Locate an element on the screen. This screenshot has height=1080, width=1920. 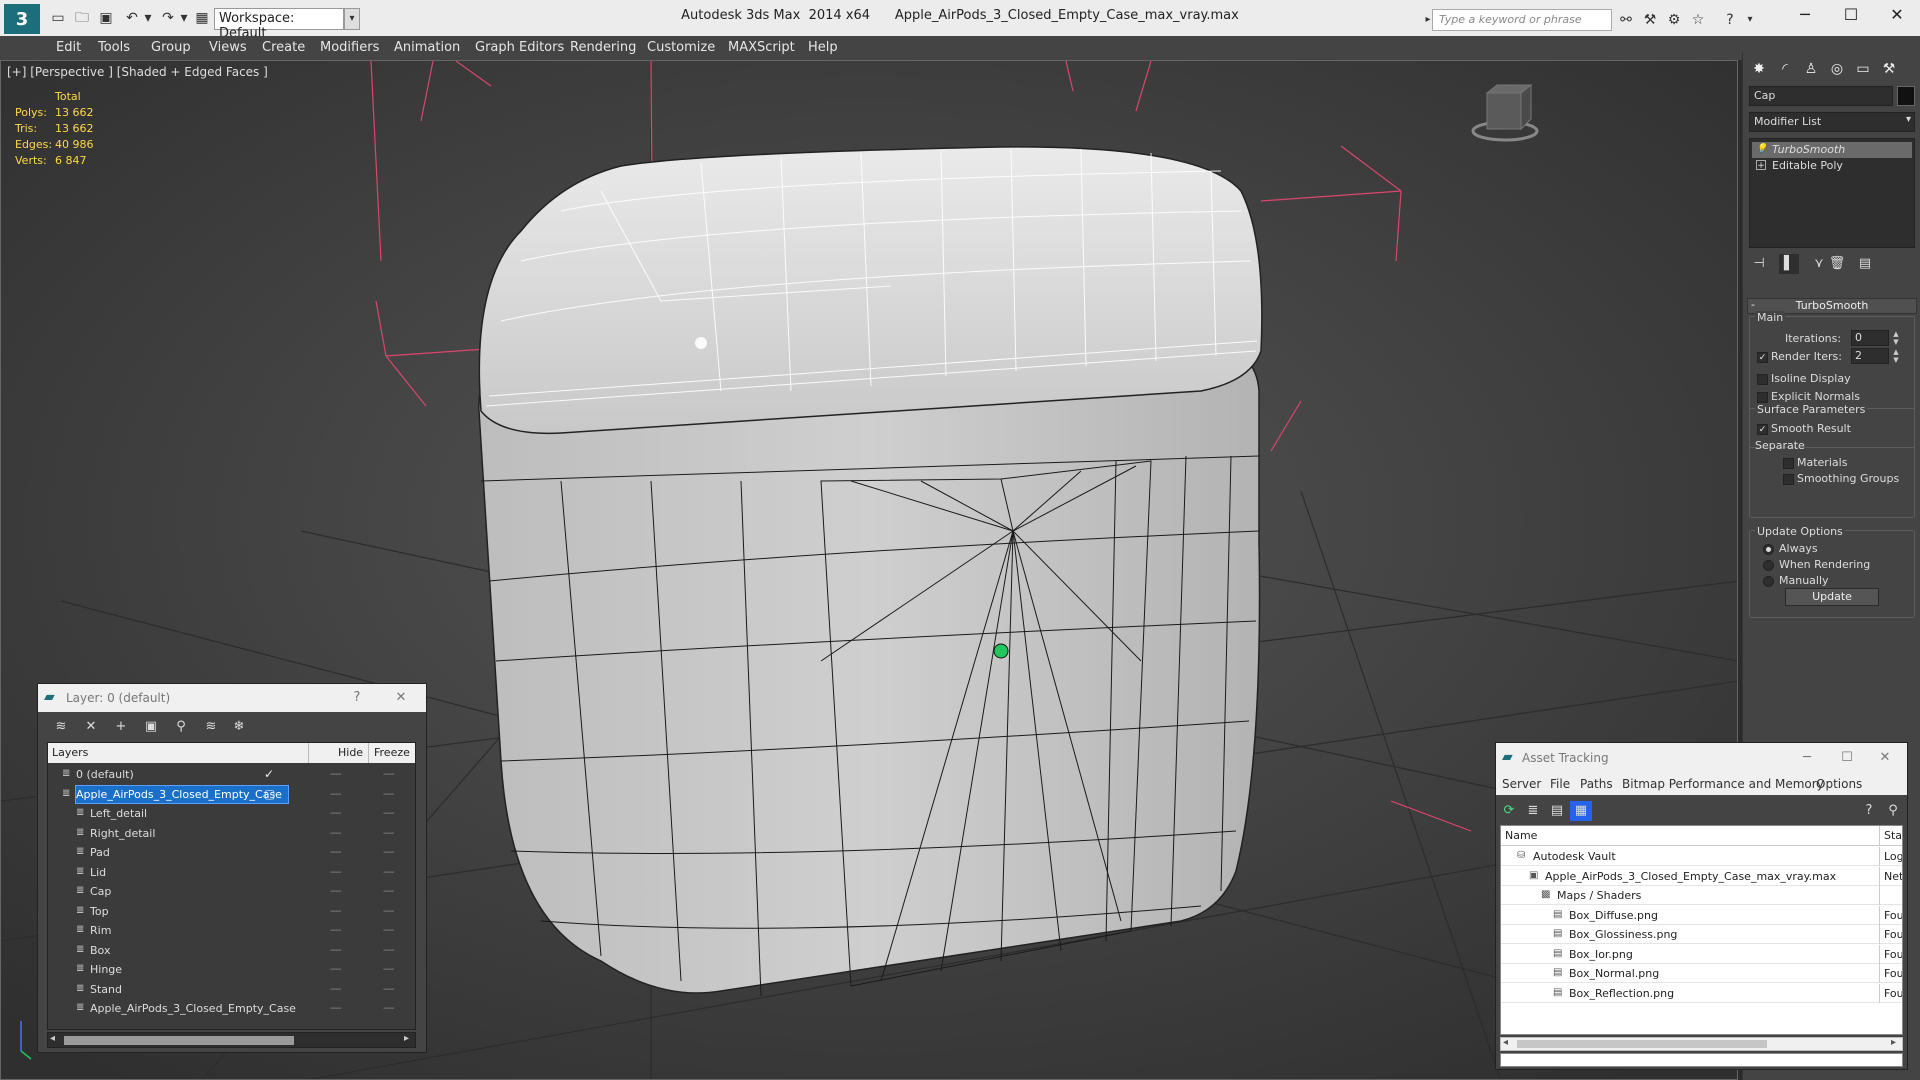
smoothing-groups-checkbox is located at coordinates (1788, 479).